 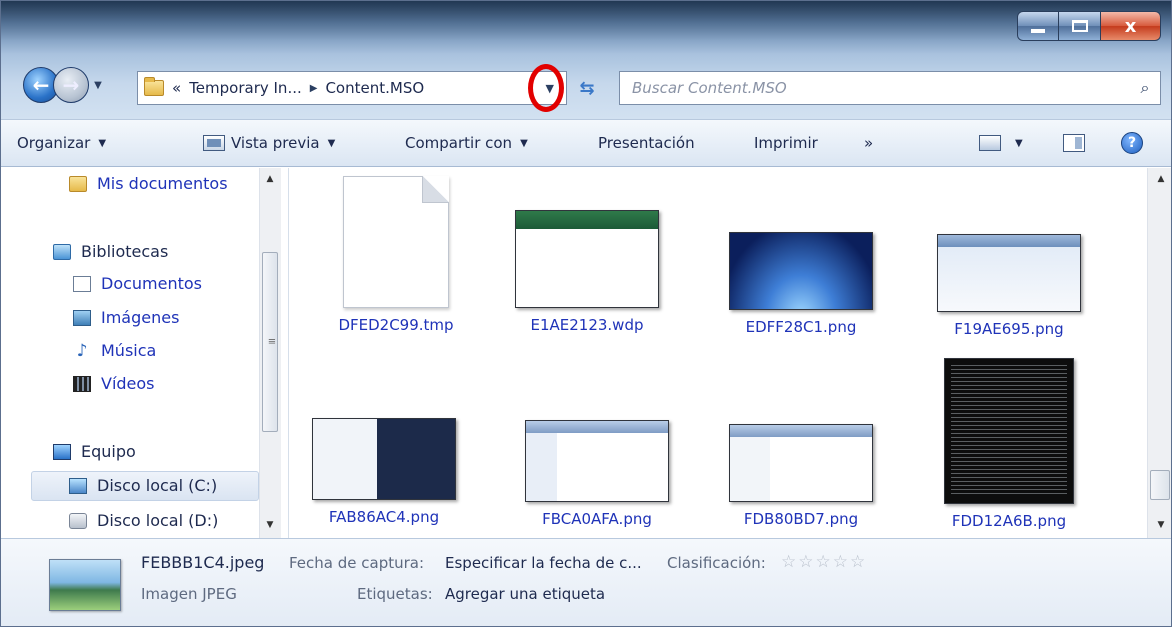 What do you see at coordinates (71, 85) in the screenshot?
I see `forward-button: →` at bounding box center [71, 85].